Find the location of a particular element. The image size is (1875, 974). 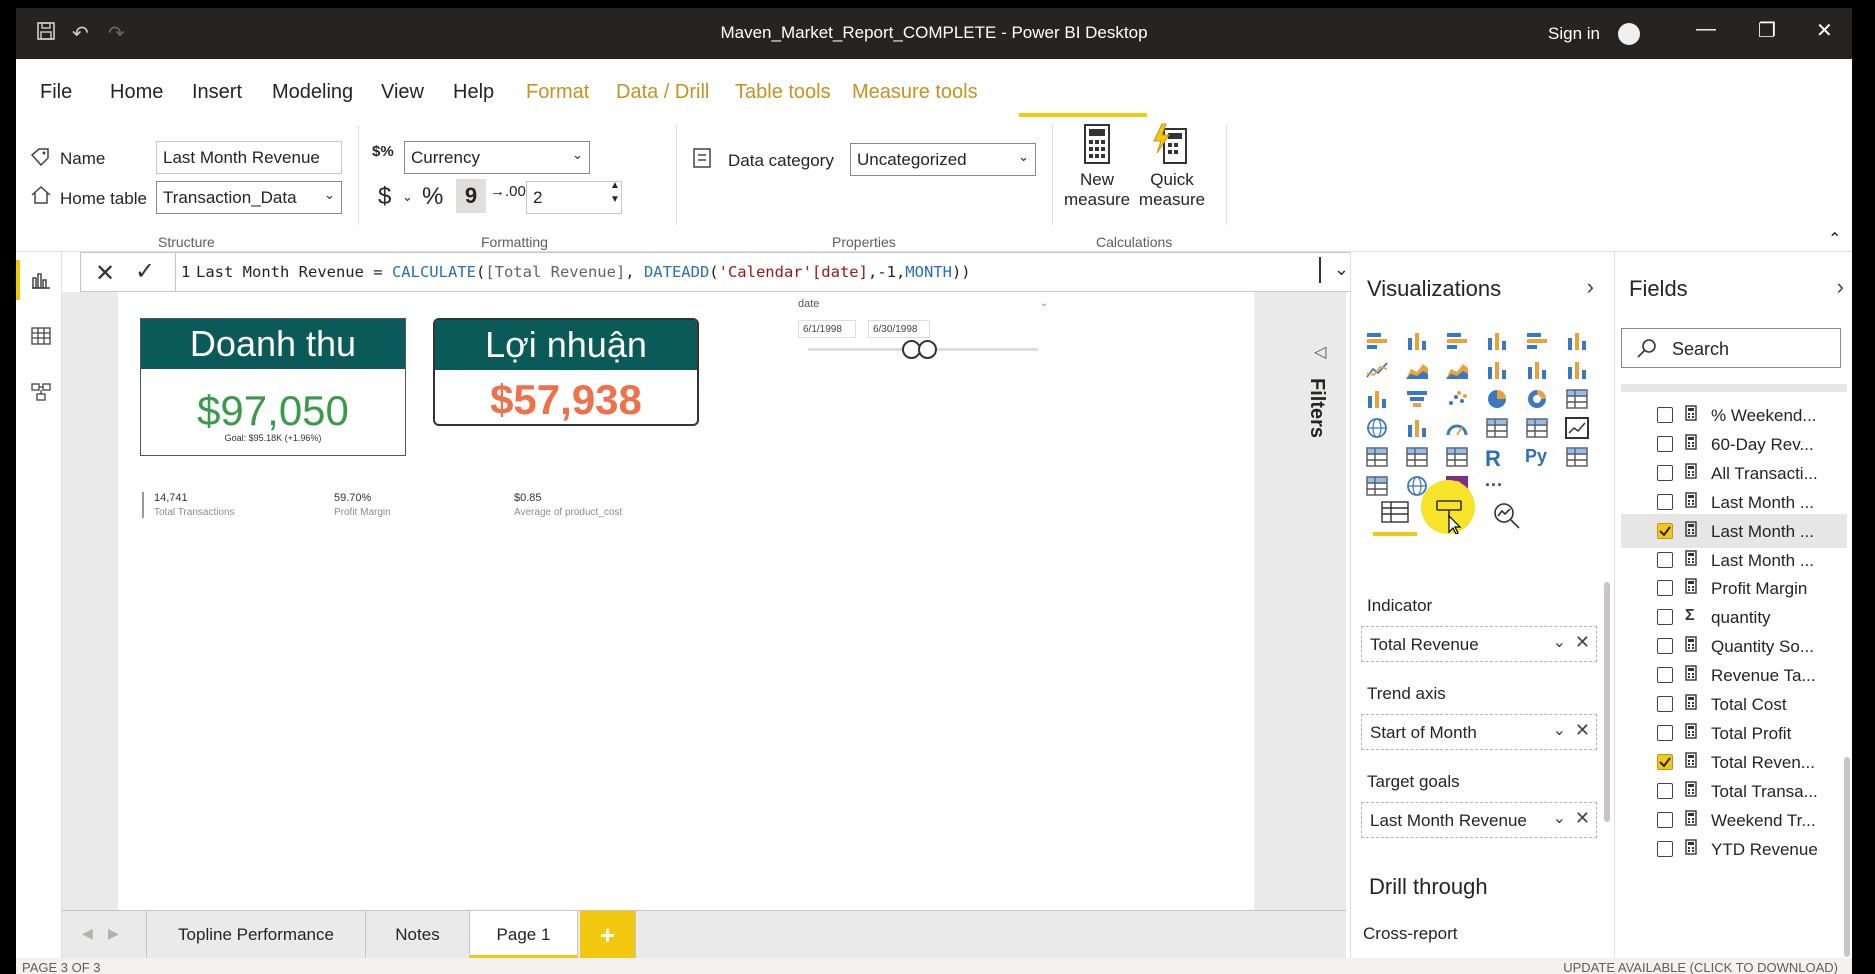

funnel-icon is located at coordinates (1417, 399).